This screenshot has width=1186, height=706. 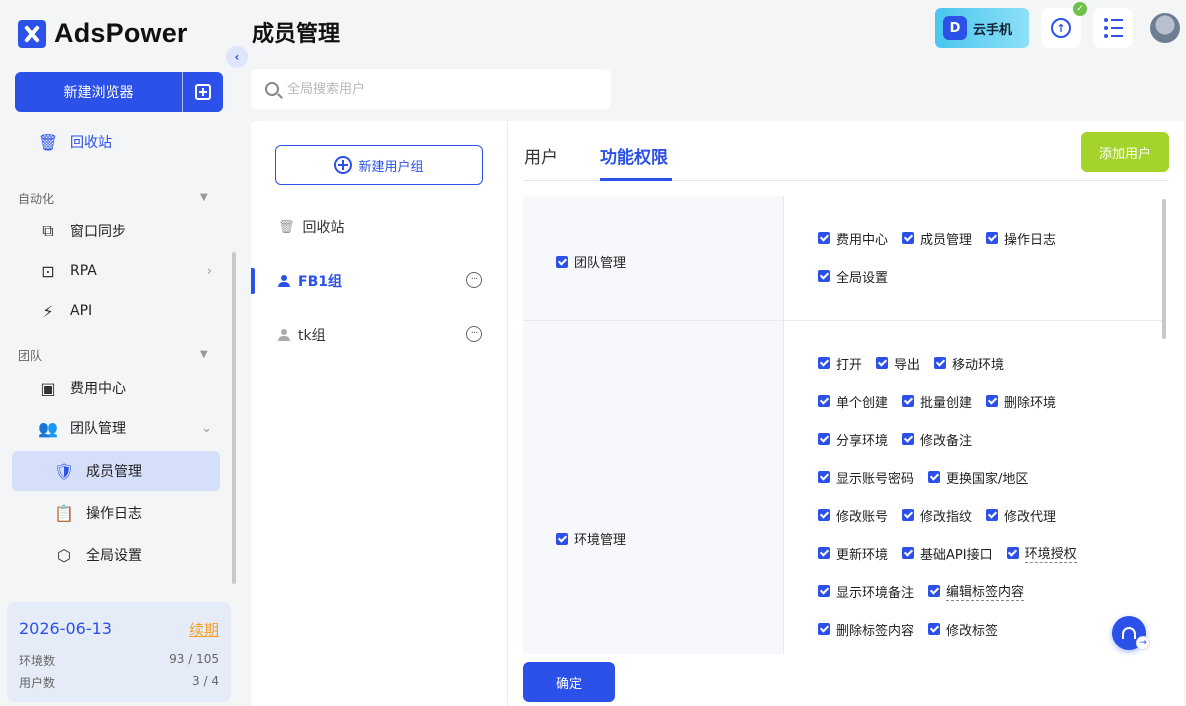 What do you see at coordinates (978, 477) in the screenshot?
I see `checkbox-change-country: 更换国家/地区` at bounding box center [978, 477].